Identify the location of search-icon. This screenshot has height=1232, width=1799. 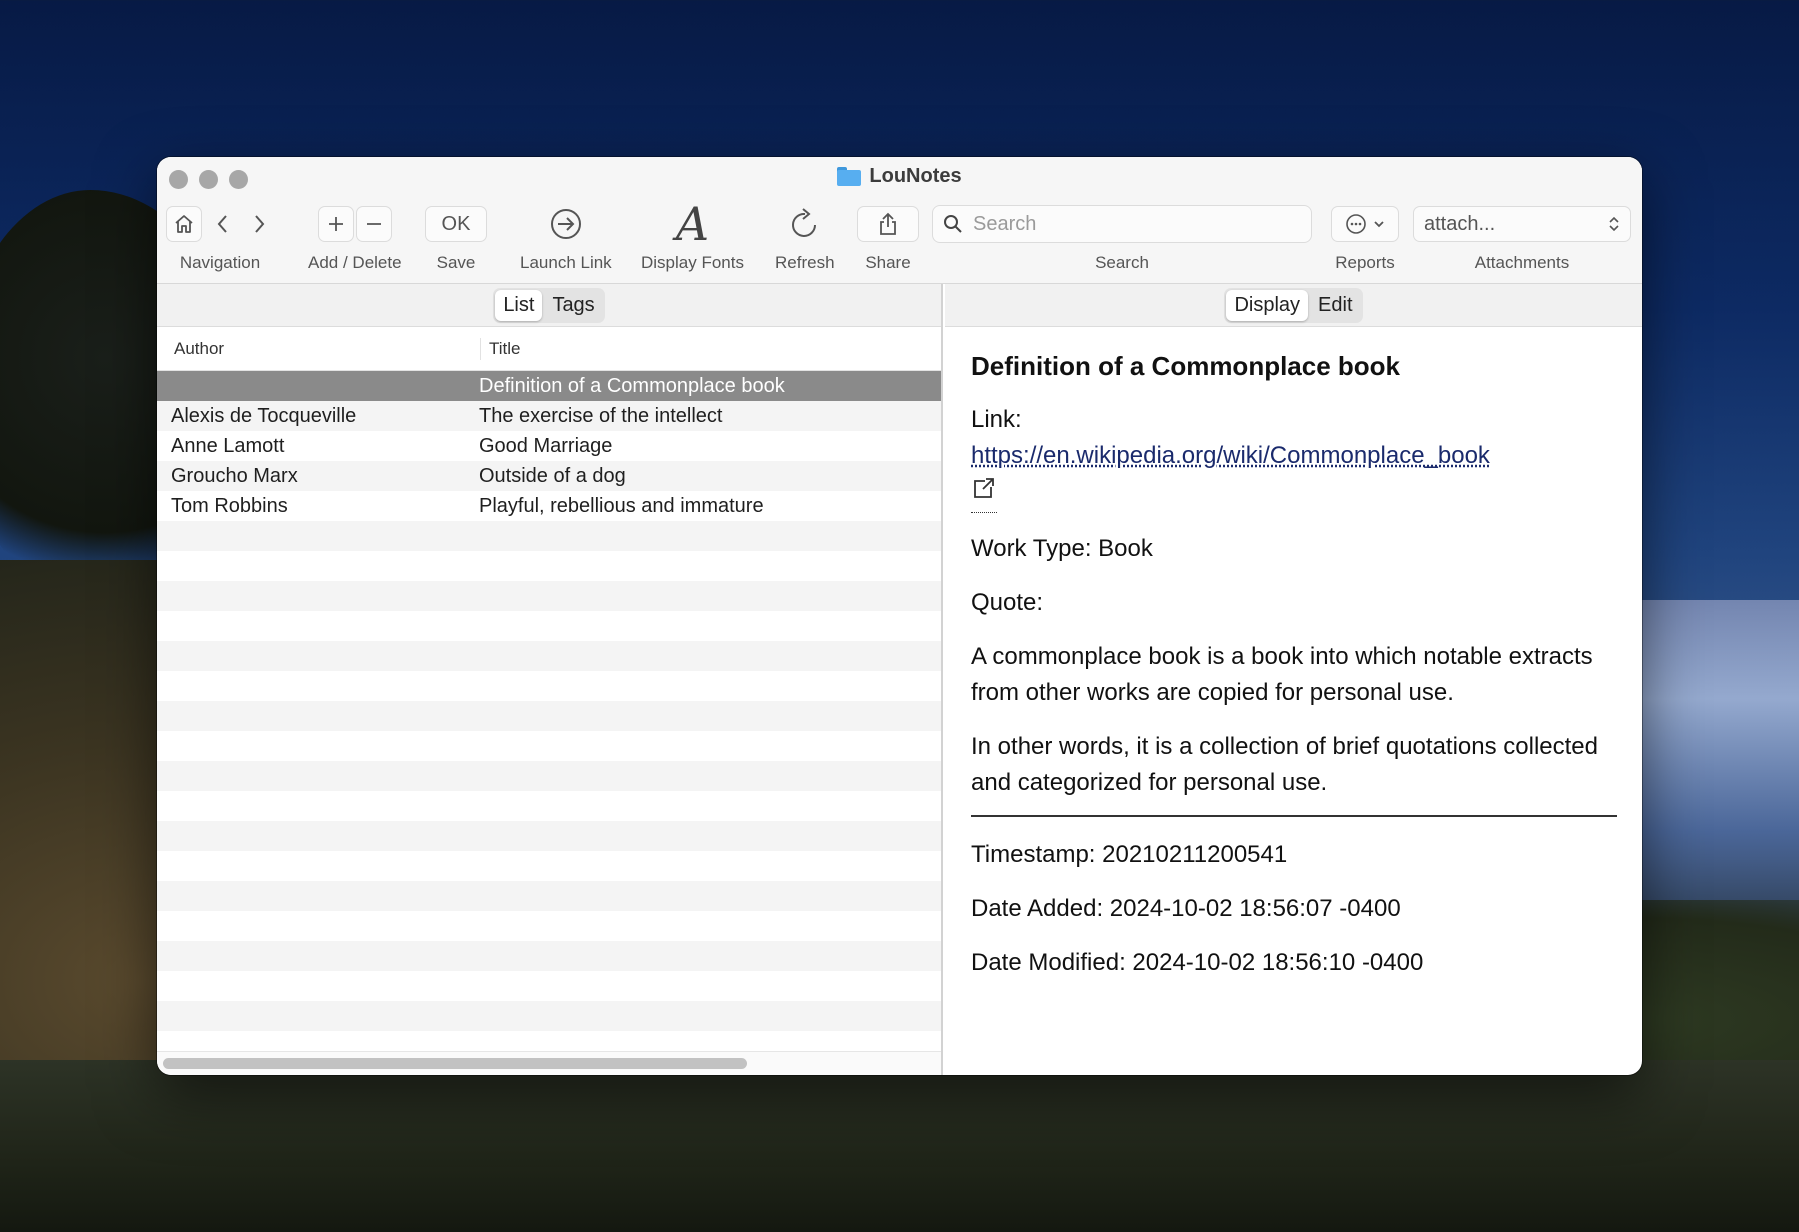
(953, 224).